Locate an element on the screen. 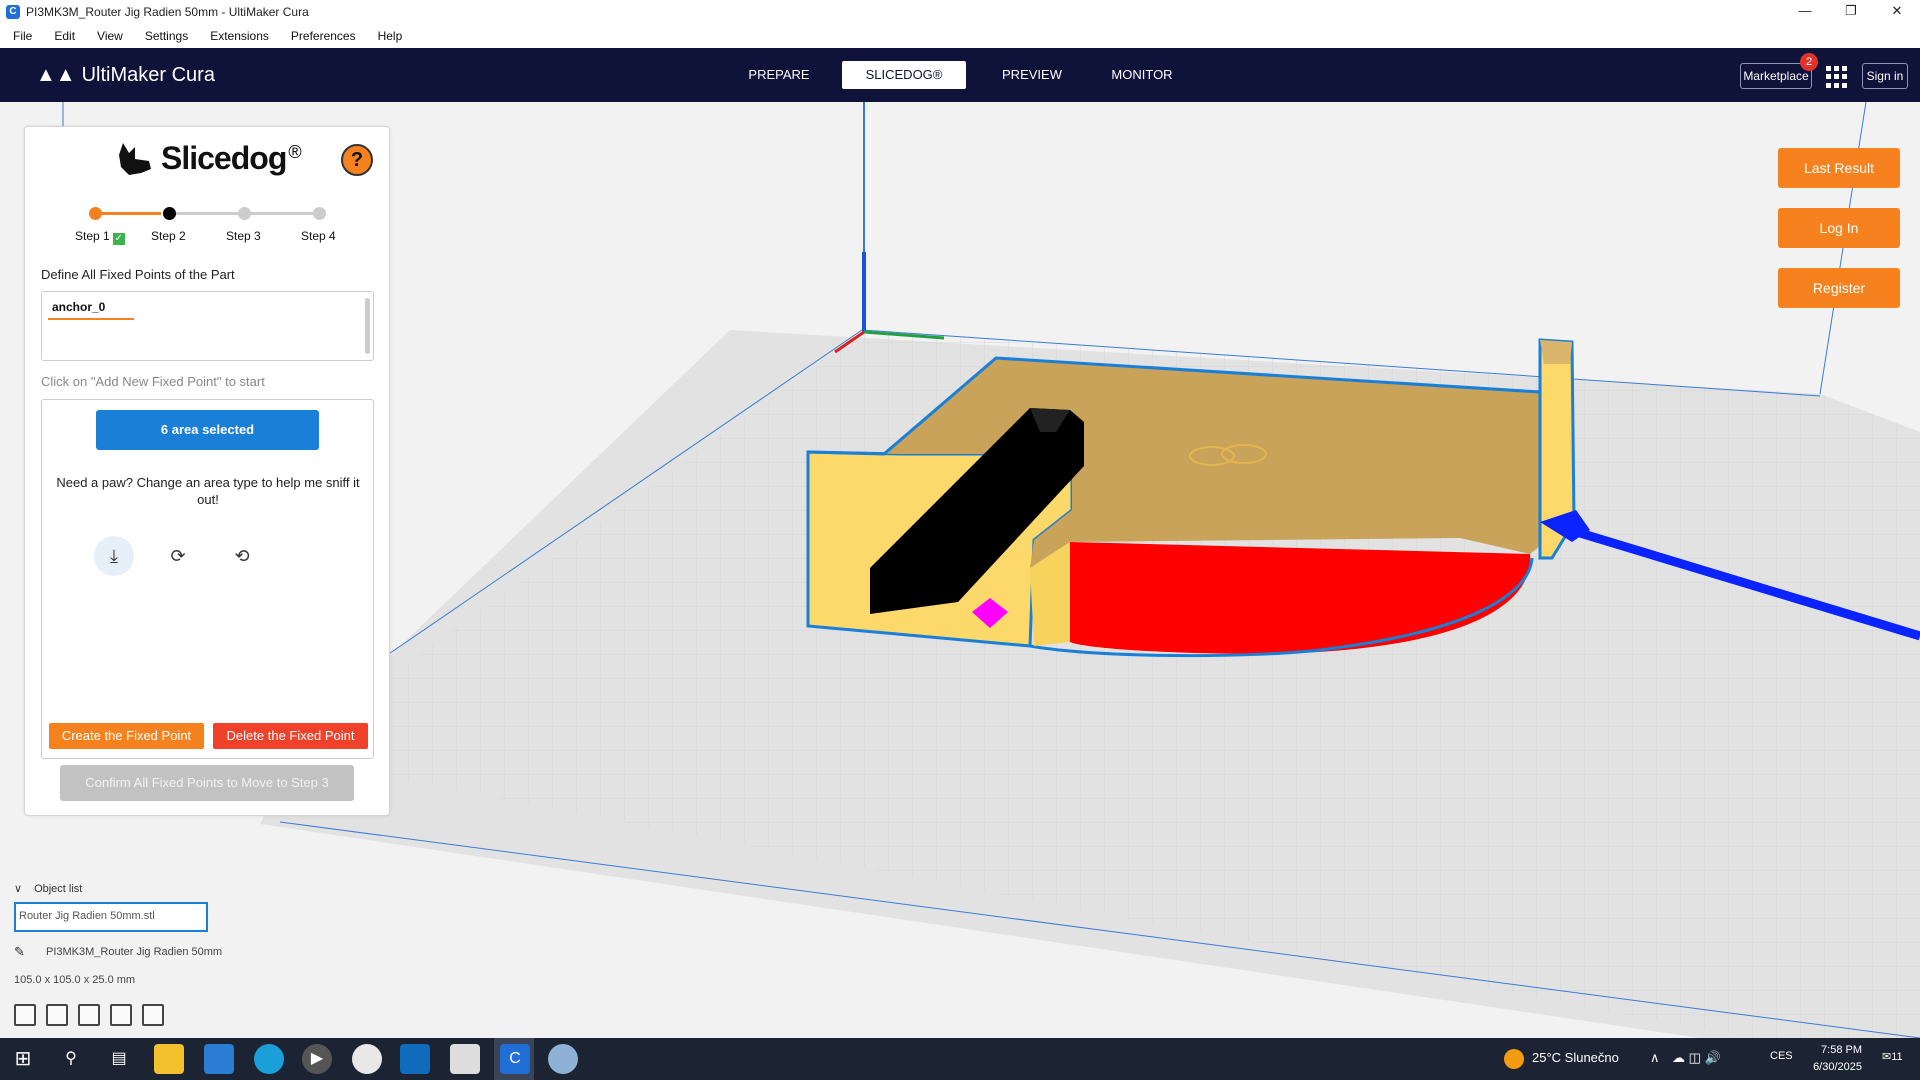 Image resolution: width=1920 pixels, height=1080 pixels. menu-view: View is located at coordinates (110, 36).